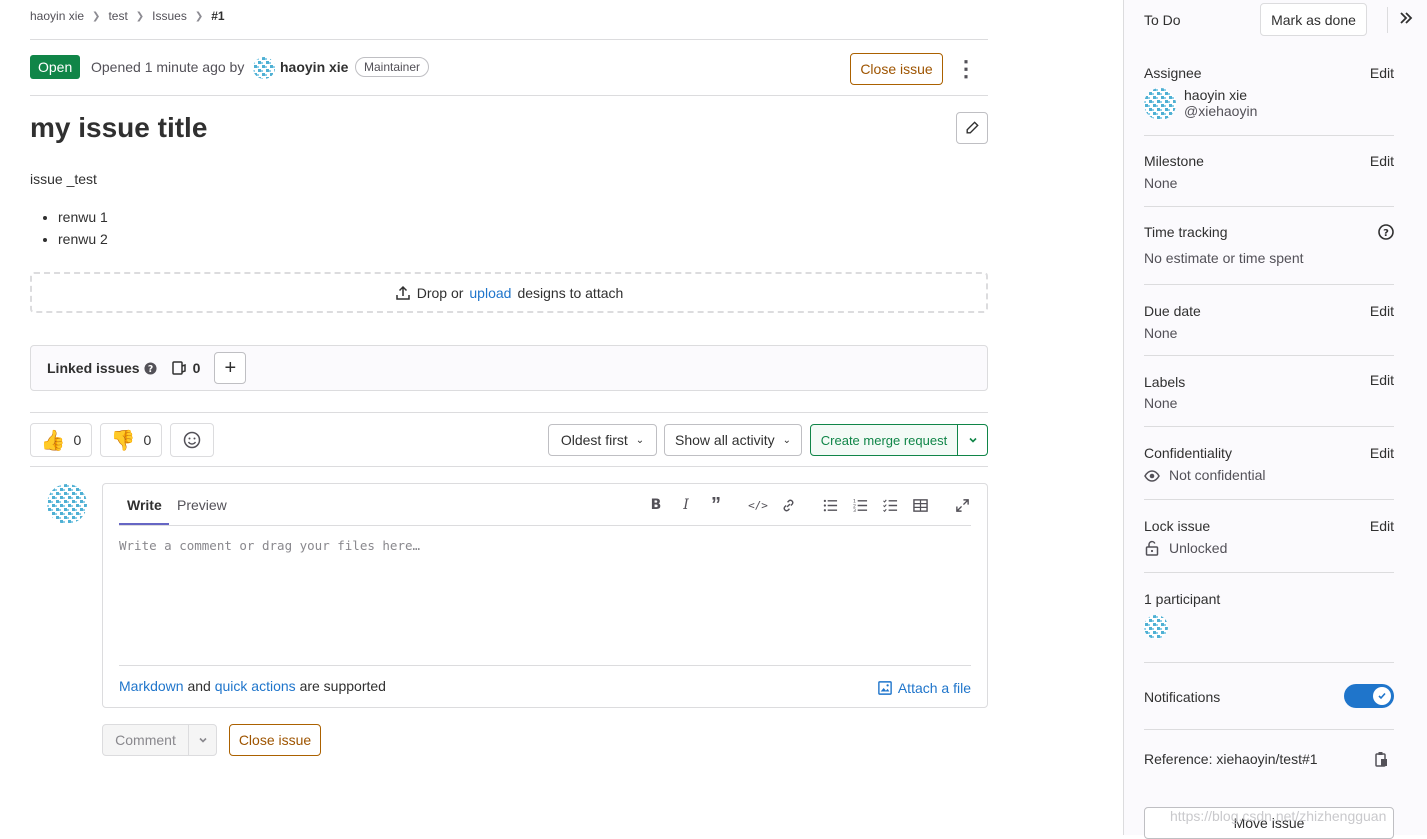 The width and height of the screenshot is (1427, 839). I want to click on notifications-title: Notifications, so click(1182, 697).